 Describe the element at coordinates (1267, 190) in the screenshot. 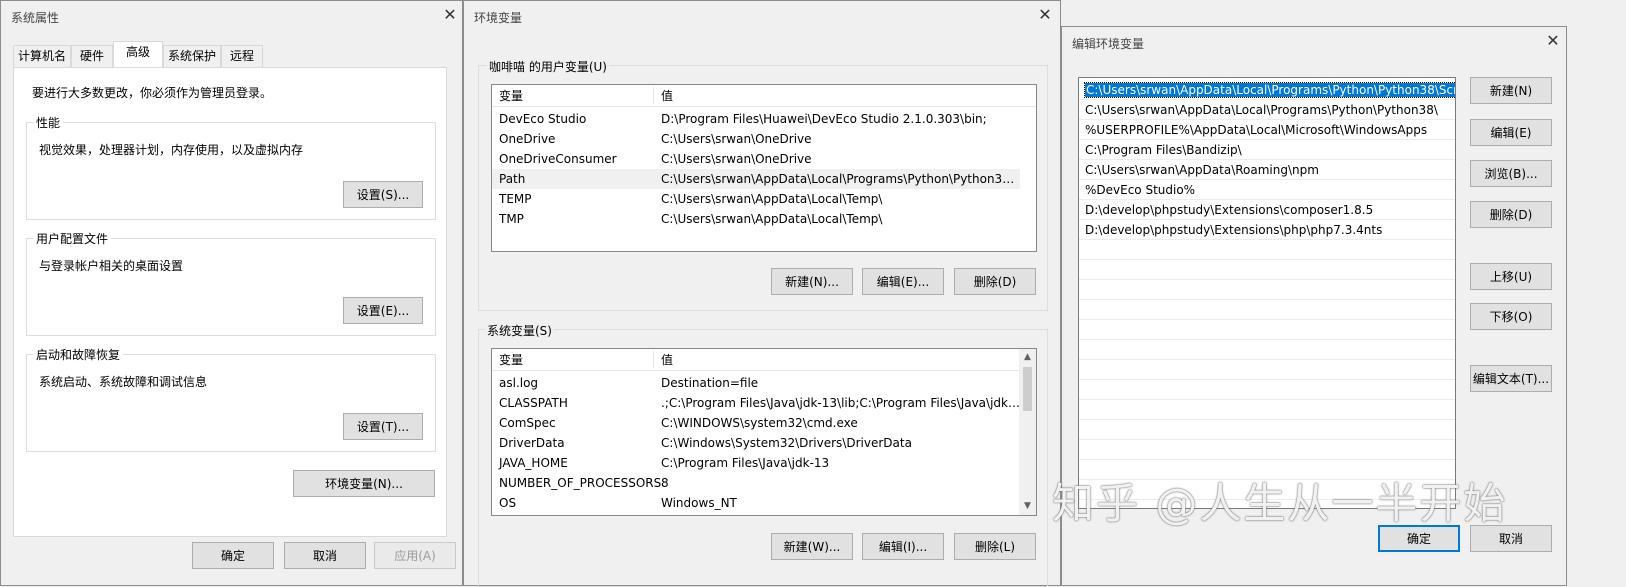

I see `list-item: %DevEco Studio%` at that location.